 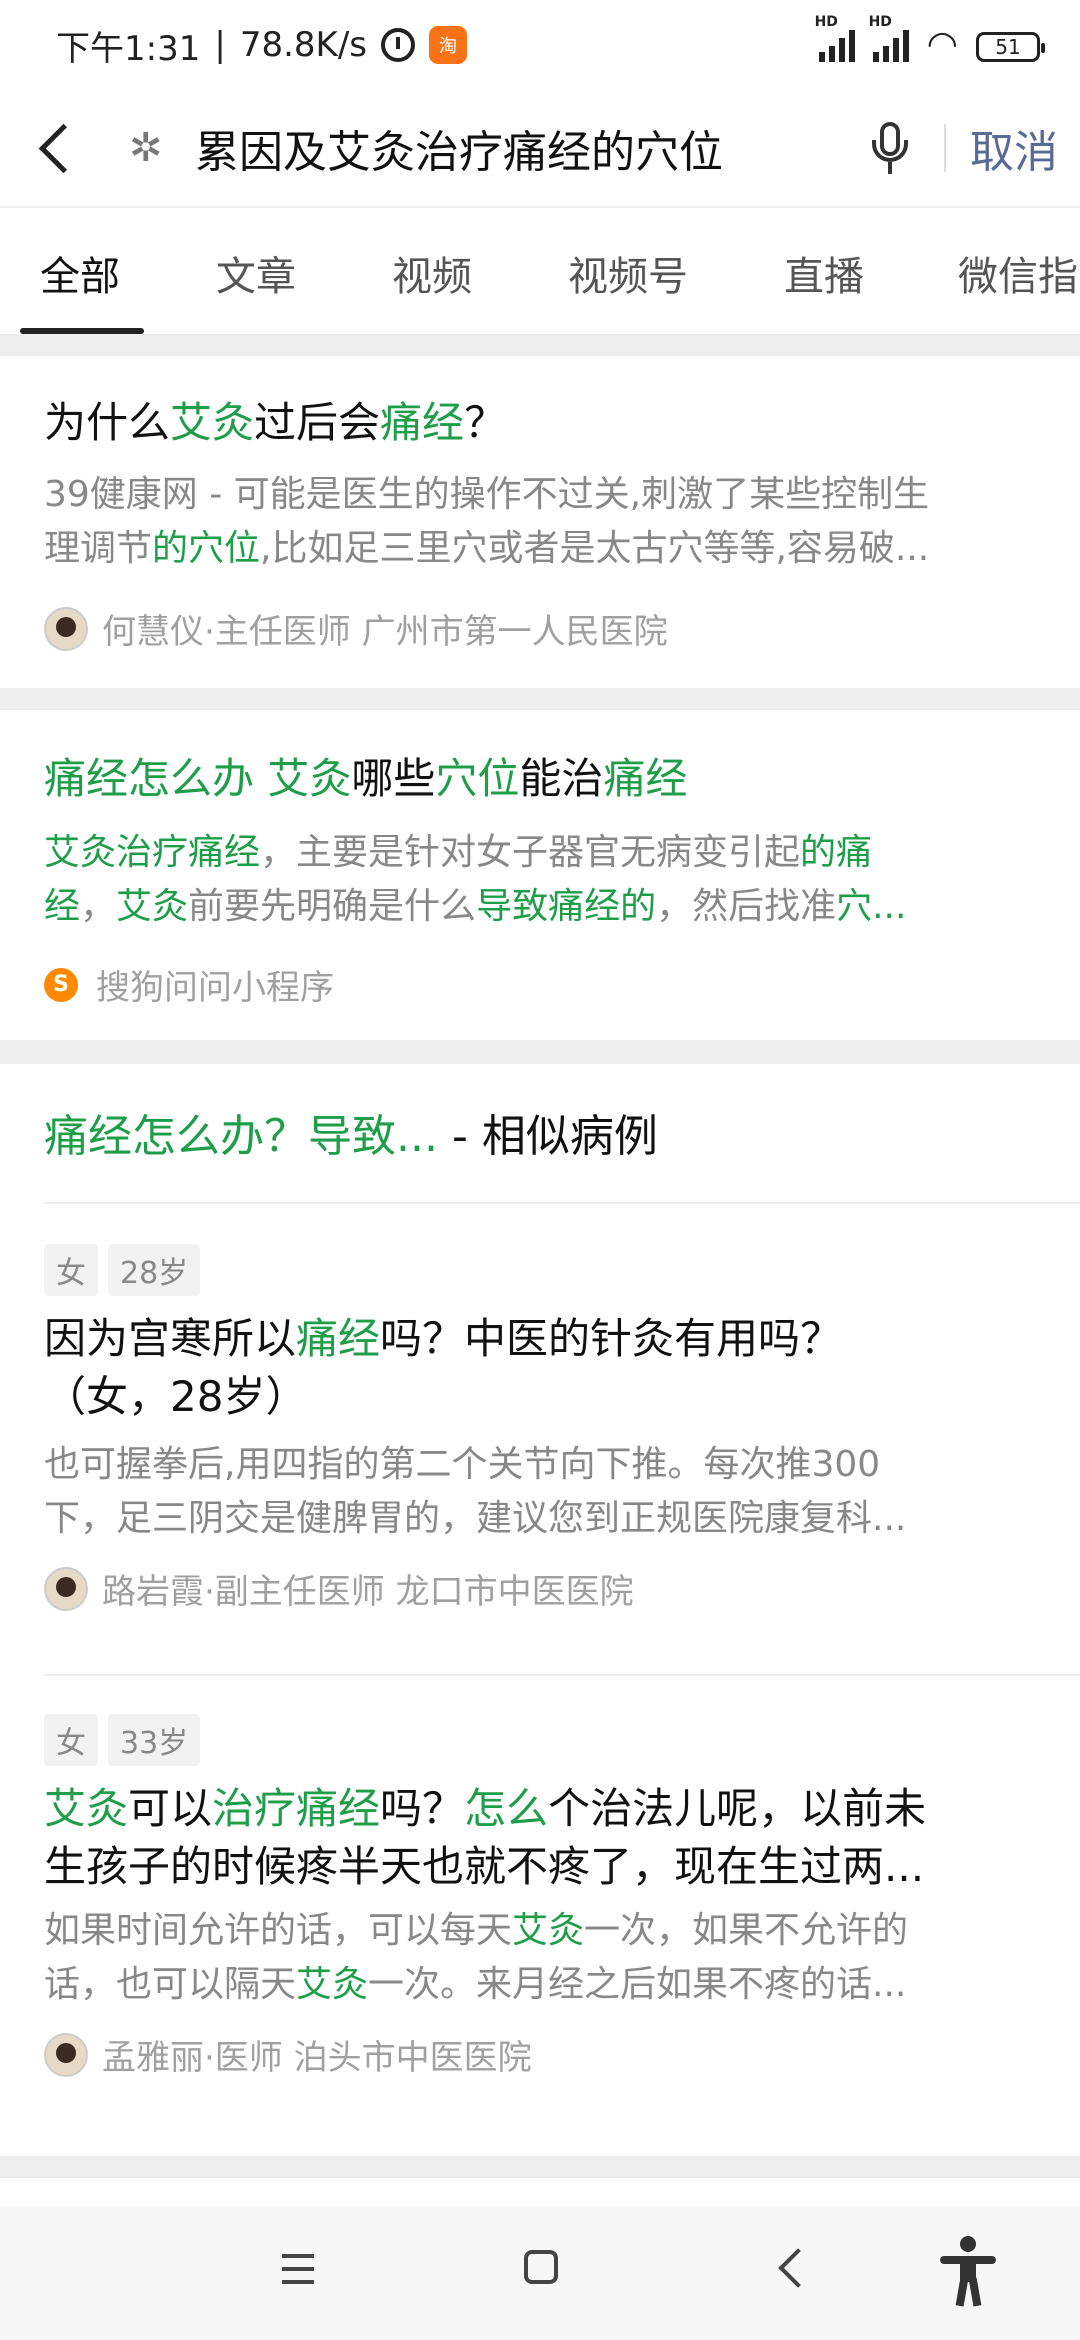 I want to click on result-title: 痛经怎么办 艾灸哪些穴位能治痛经, so click(x=365, y=779).